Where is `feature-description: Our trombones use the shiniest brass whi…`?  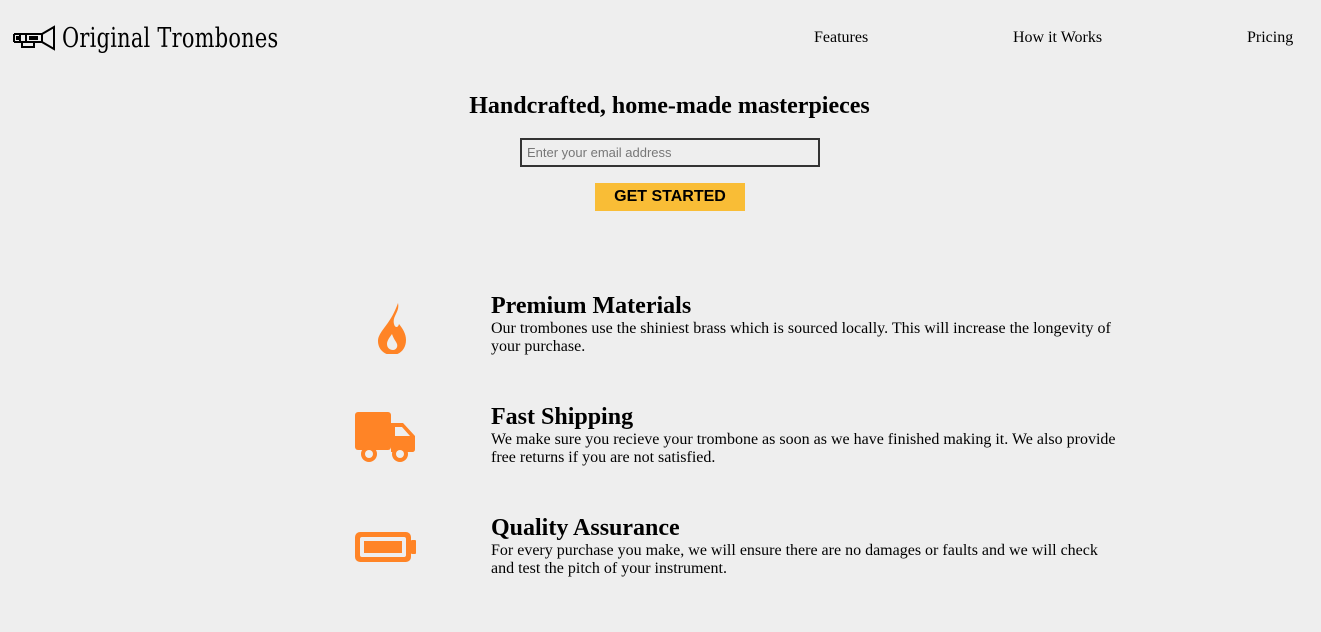
feature-description: Our trombones use the shiniest brass whi… is located at coordinates (801, 337).